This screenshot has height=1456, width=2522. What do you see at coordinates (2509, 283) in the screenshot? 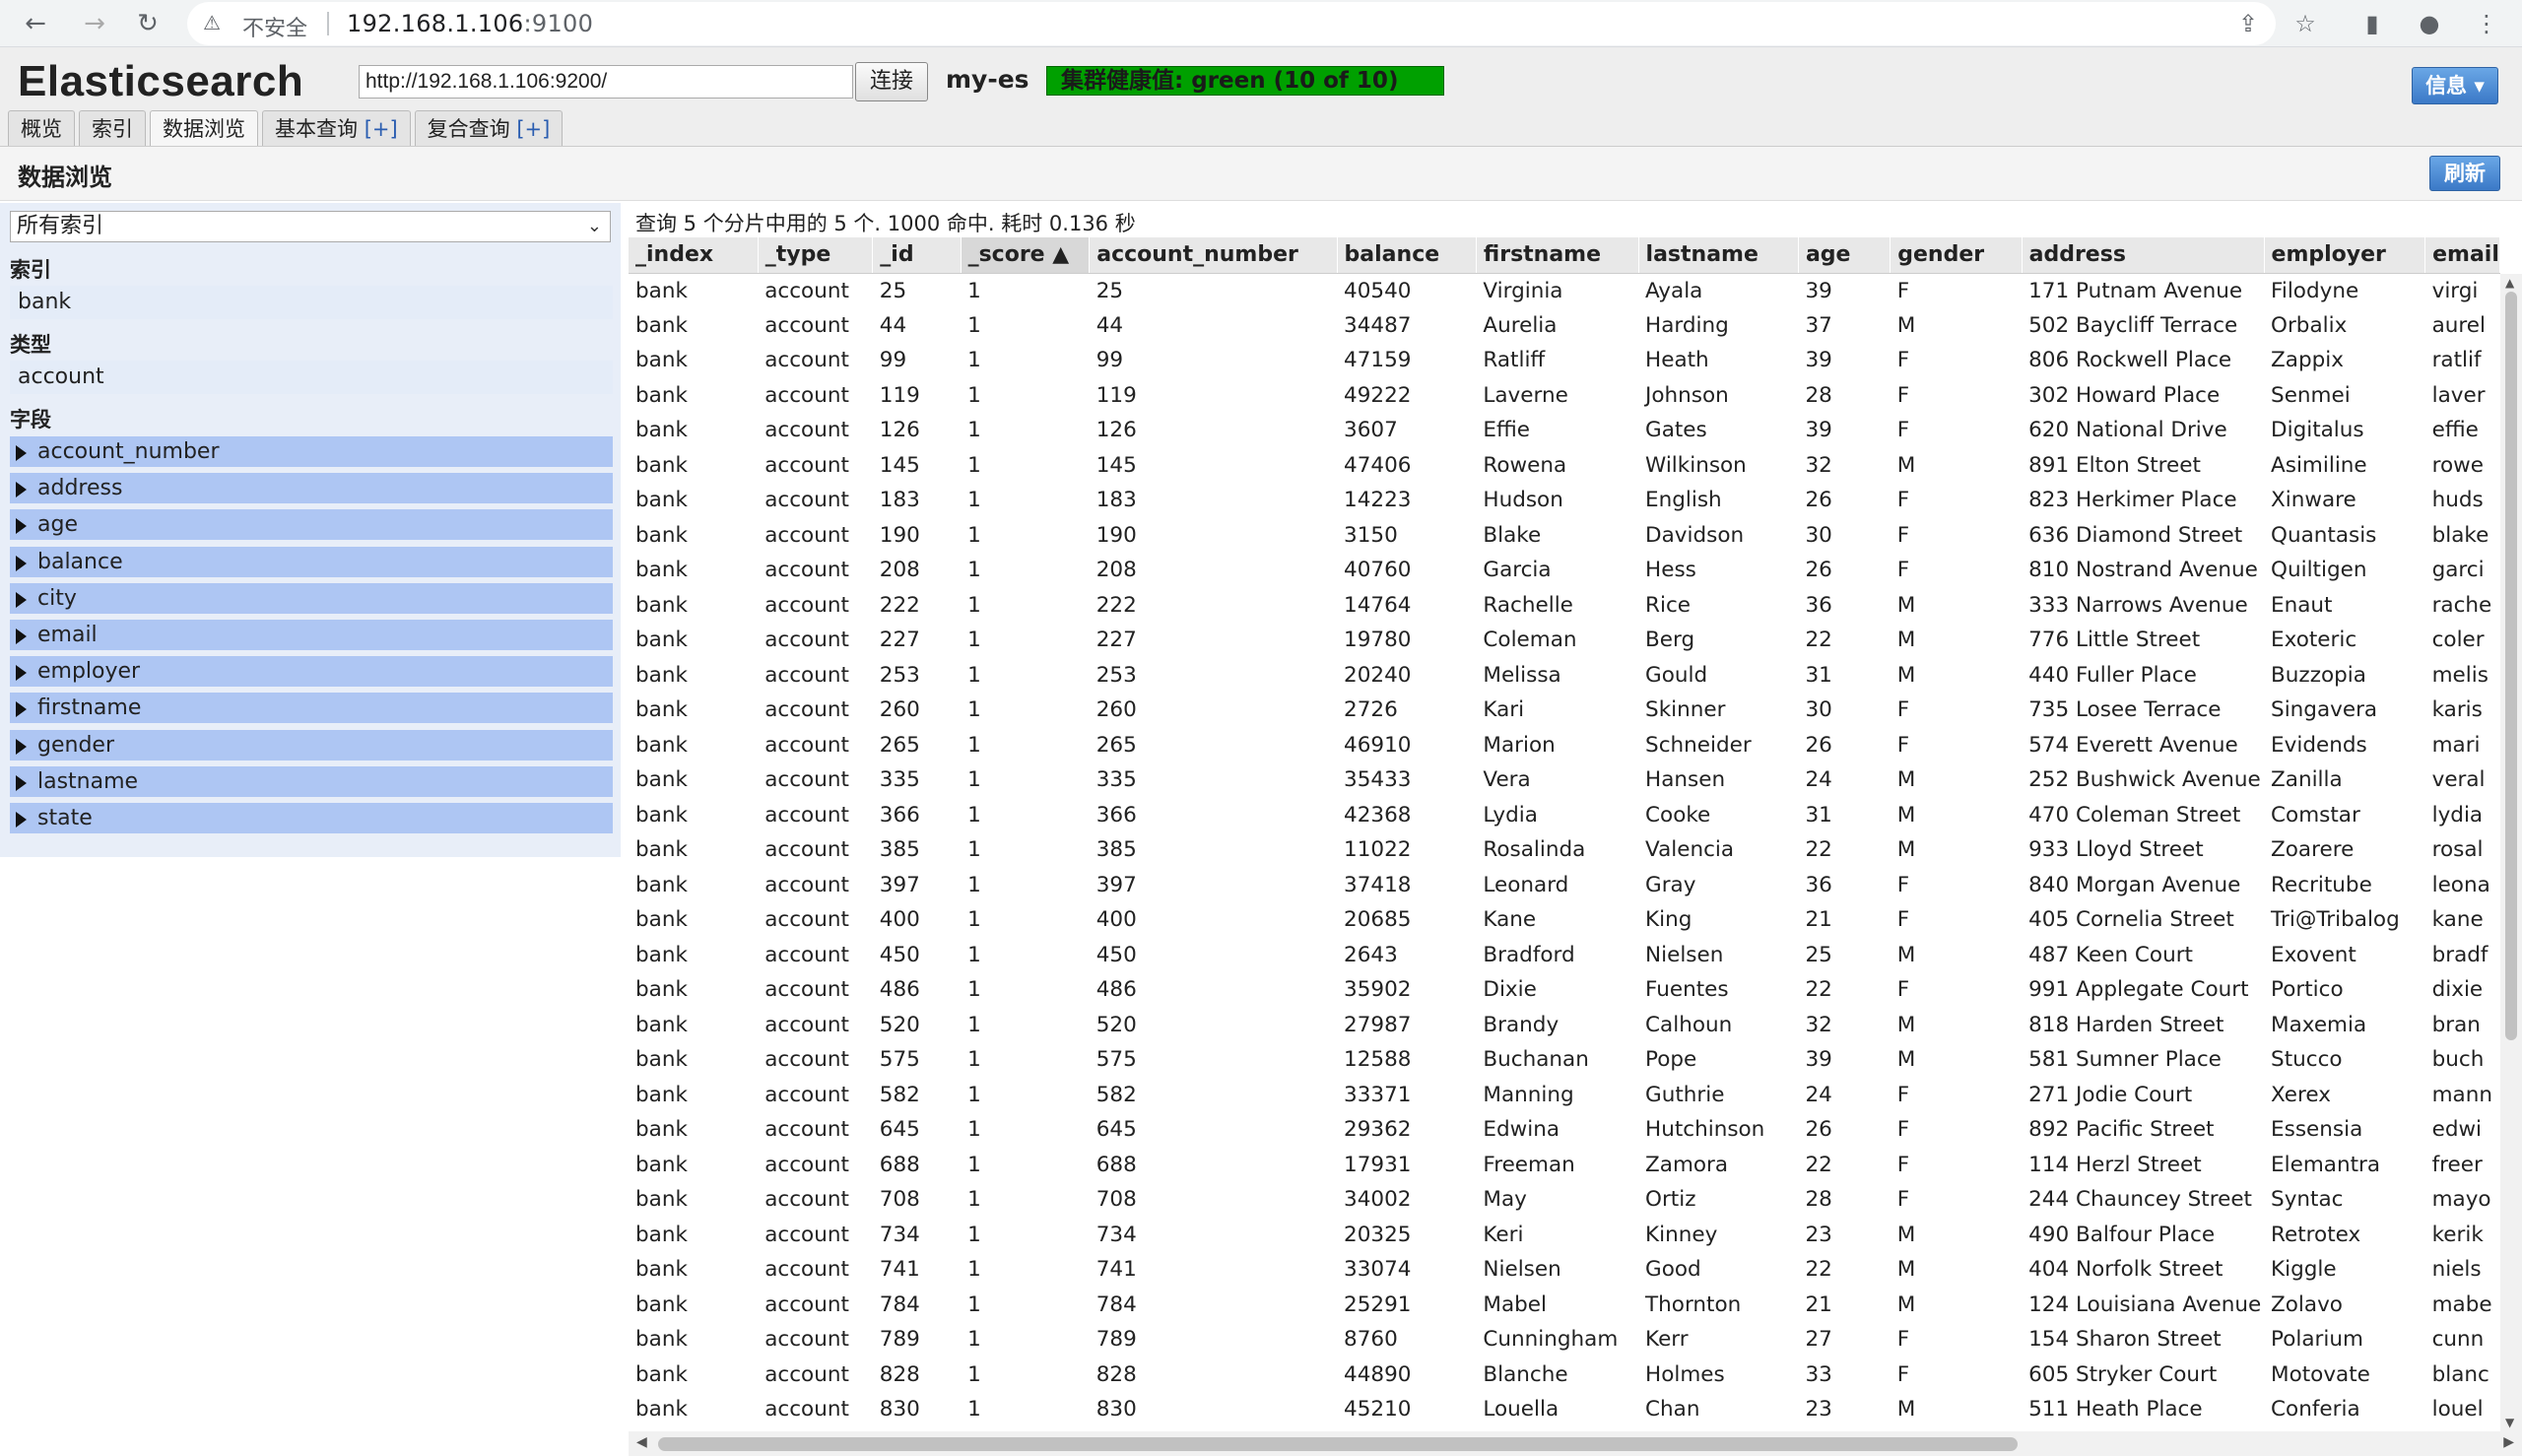
I see `scroll-up-arrow-icon: ▲` at bounding box center [2509, 283].